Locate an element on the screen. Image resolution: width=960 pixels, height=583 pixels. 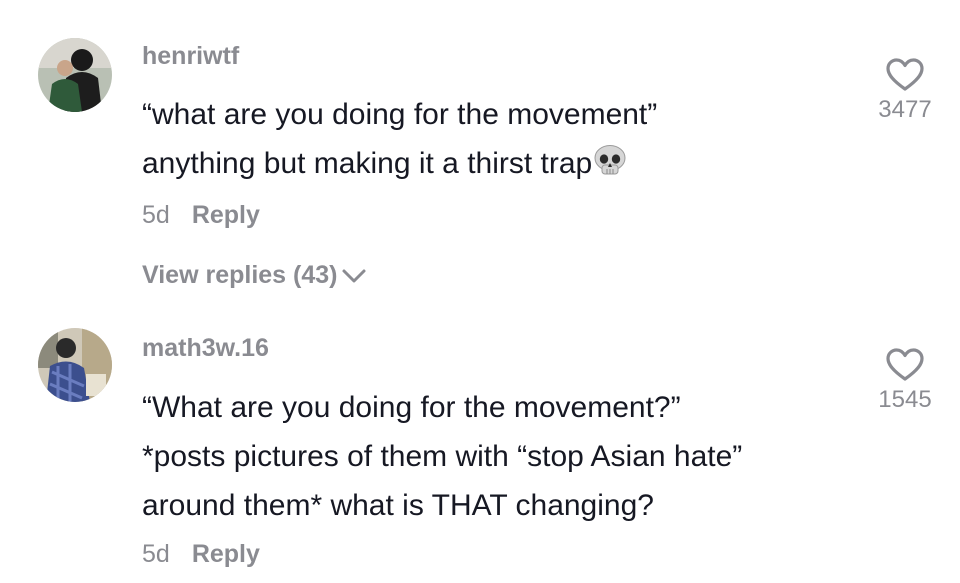
like-count: 3477 is located at coordinates (905, 109).